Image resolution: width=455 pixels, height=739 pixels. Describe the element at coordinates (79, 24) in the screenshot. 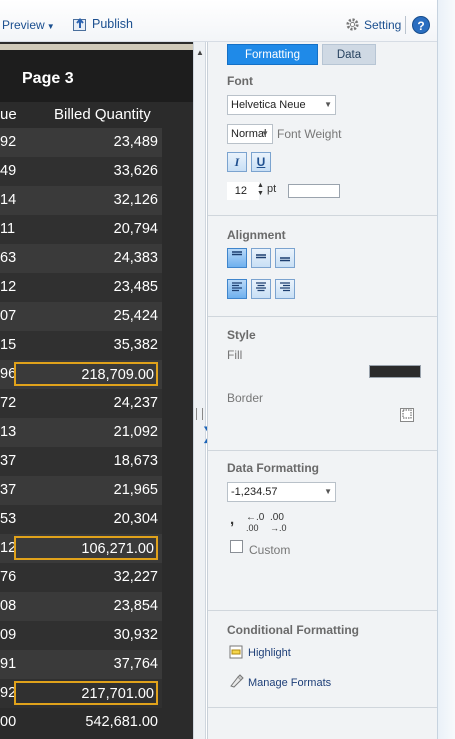

I see `publish-icon` at that location.